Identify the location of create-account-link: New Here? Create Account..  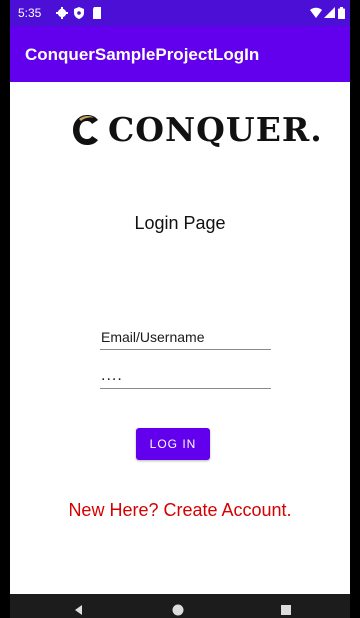
(180, 510).